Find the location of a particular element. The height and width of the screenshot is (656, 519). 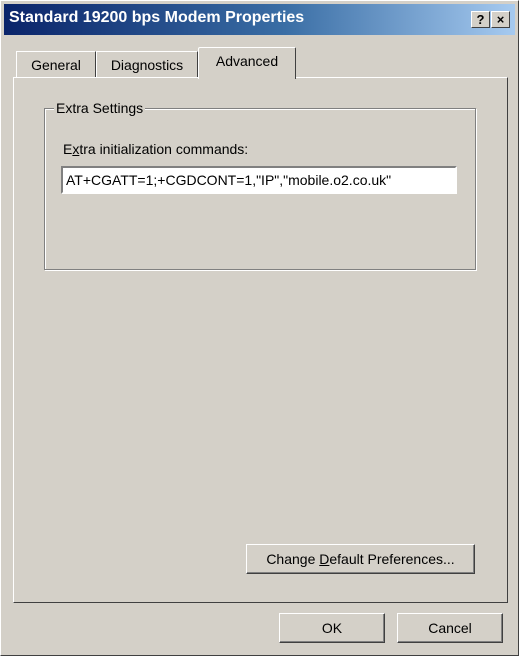

tab-diagnostics: Diagnostics is located at coordinates (147, 64).